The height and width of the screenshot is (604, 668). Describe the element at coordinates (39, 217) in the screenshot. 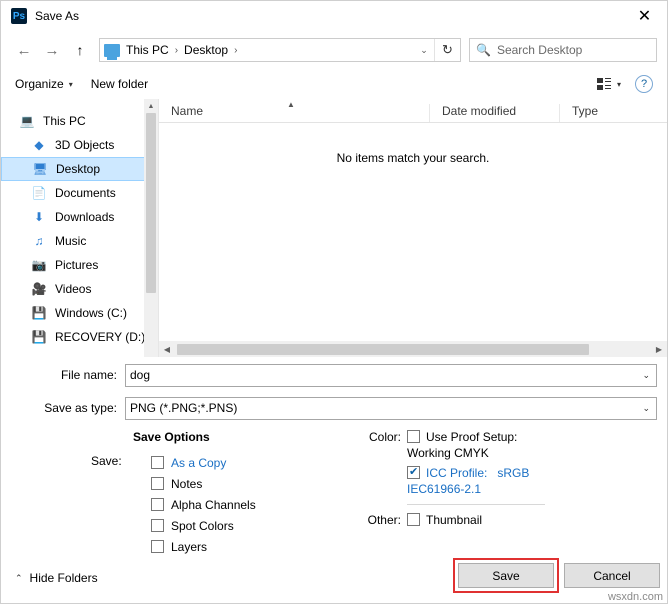

I see `downloads-icon: ⬇` at that location.